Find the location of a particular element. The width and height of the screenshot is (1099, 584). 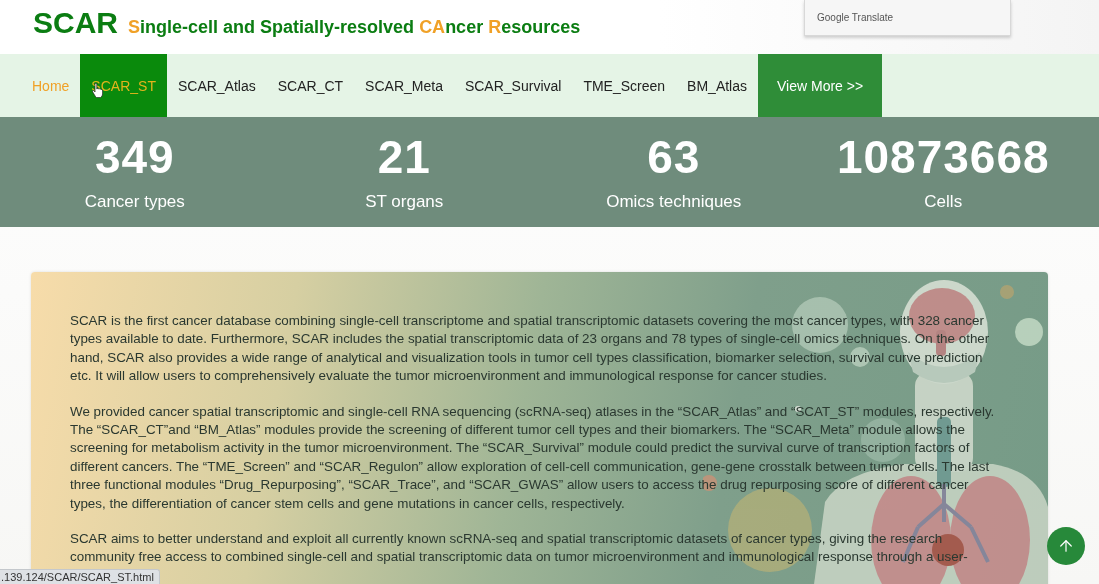

stat-label: ST organs is located at coordinates (404, 202).